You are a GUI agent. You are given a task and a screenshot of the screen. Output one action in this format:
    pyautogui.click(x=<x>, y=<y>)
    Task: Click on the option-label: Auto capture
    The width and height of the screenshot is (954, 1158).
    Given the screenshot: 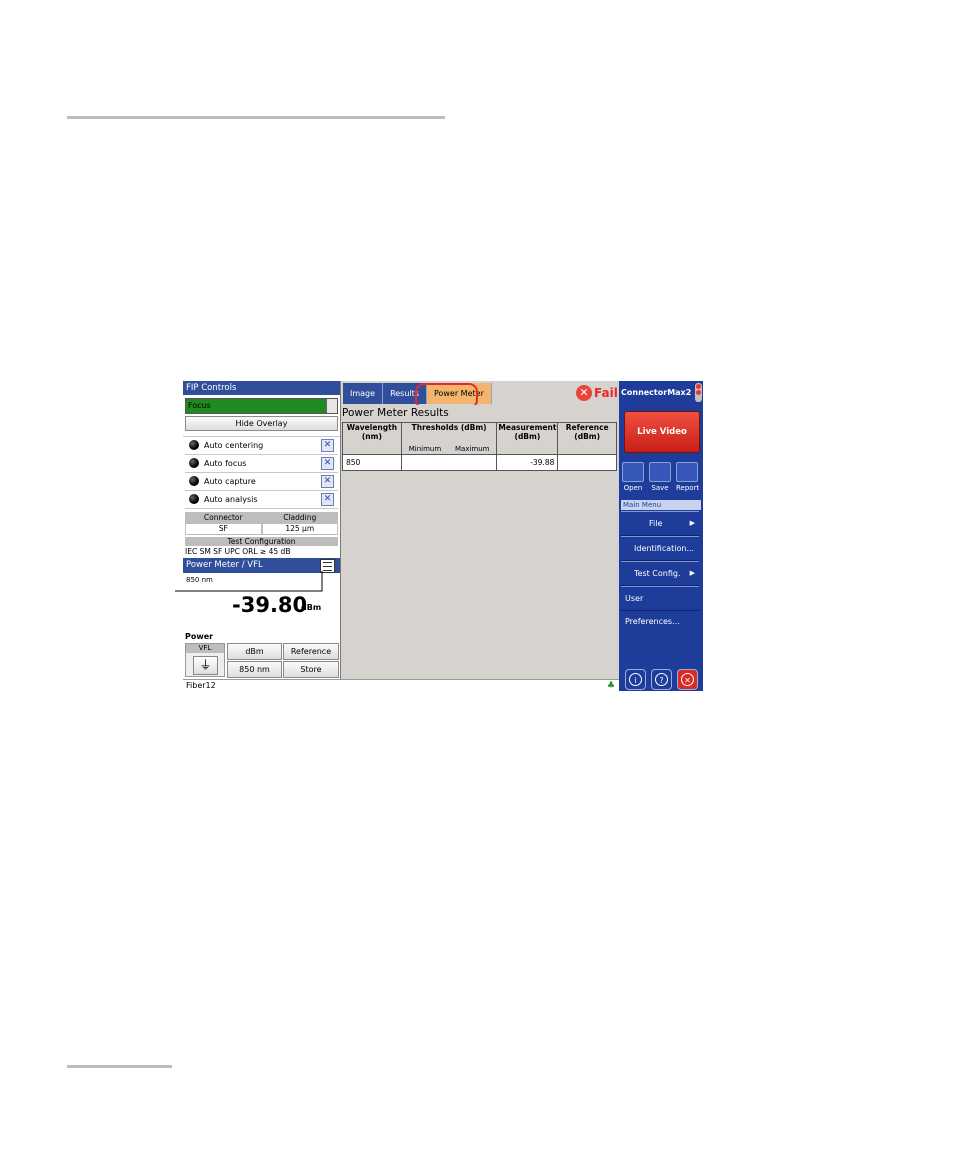 What is the action you would take?
    pyautogui.click(x=230, y=481)
    